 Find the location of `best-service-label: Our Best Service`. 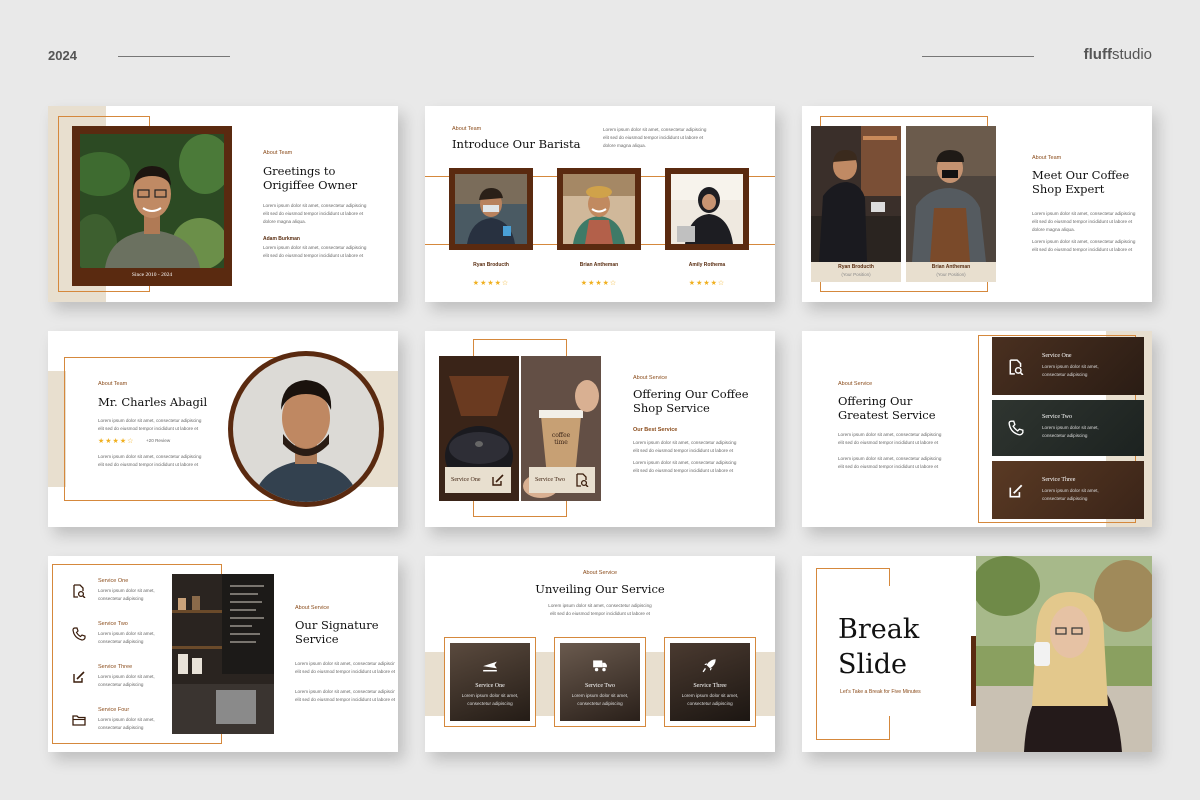

best-service-label: Our Best Service is located at coordinates (655, 430).